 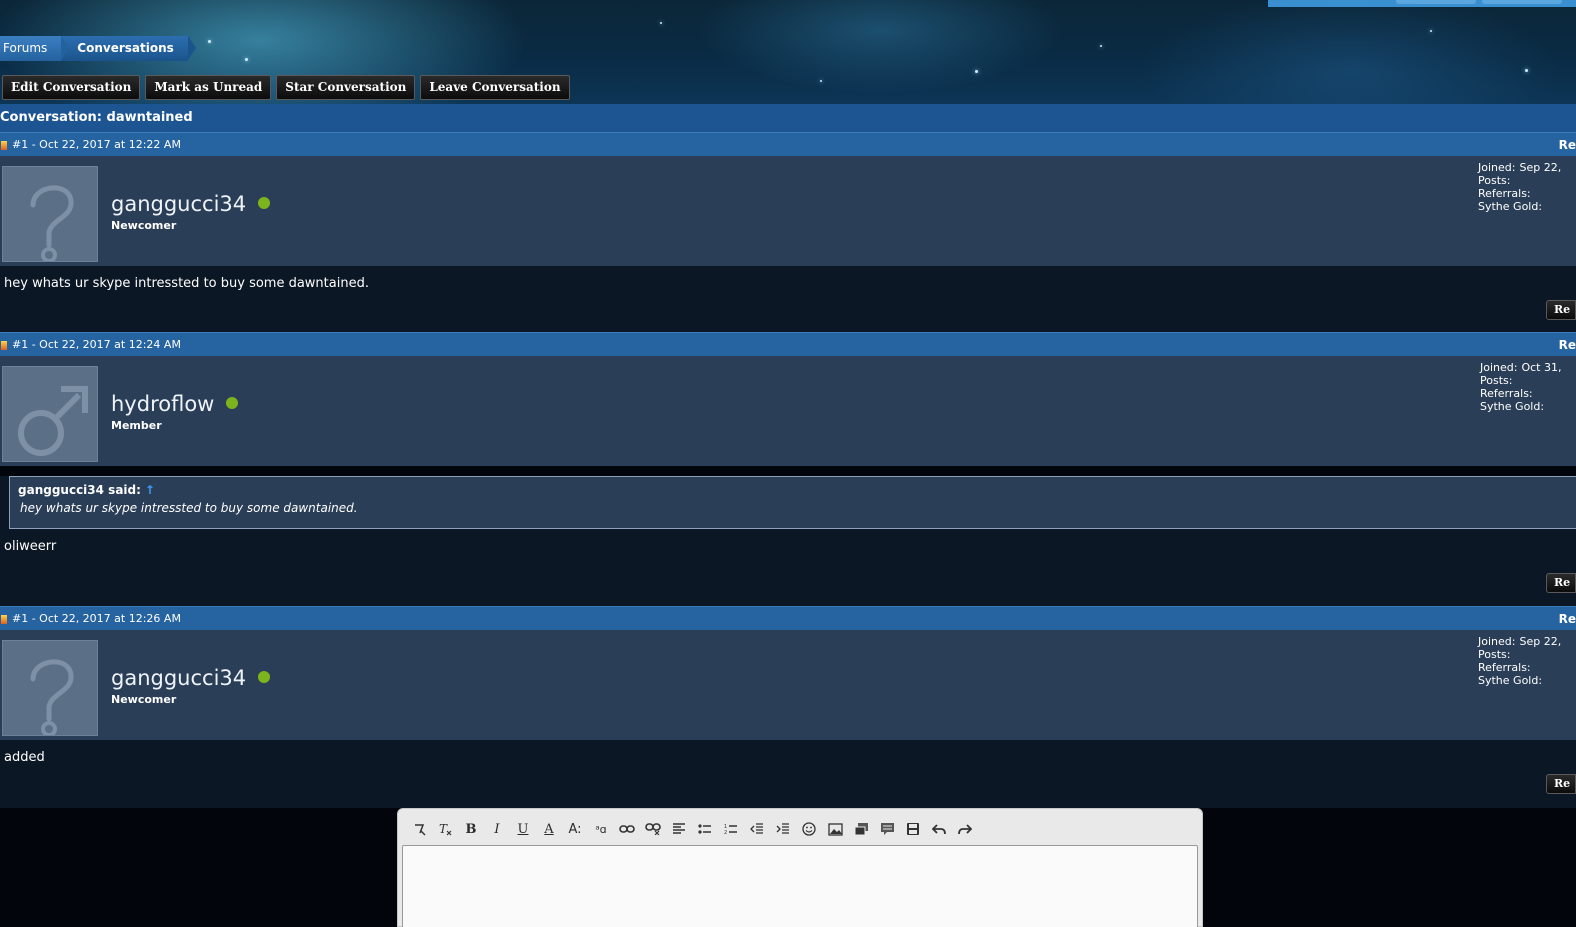 What do you see at coordinates (653, 829) in the screenshot?
I see `unlink-icon` at bounding box center [653, 829].